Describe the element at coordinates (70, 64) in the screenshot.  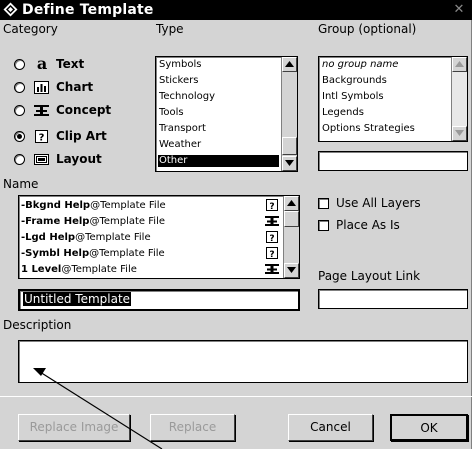
I see `category-option-label: Text` at that location.